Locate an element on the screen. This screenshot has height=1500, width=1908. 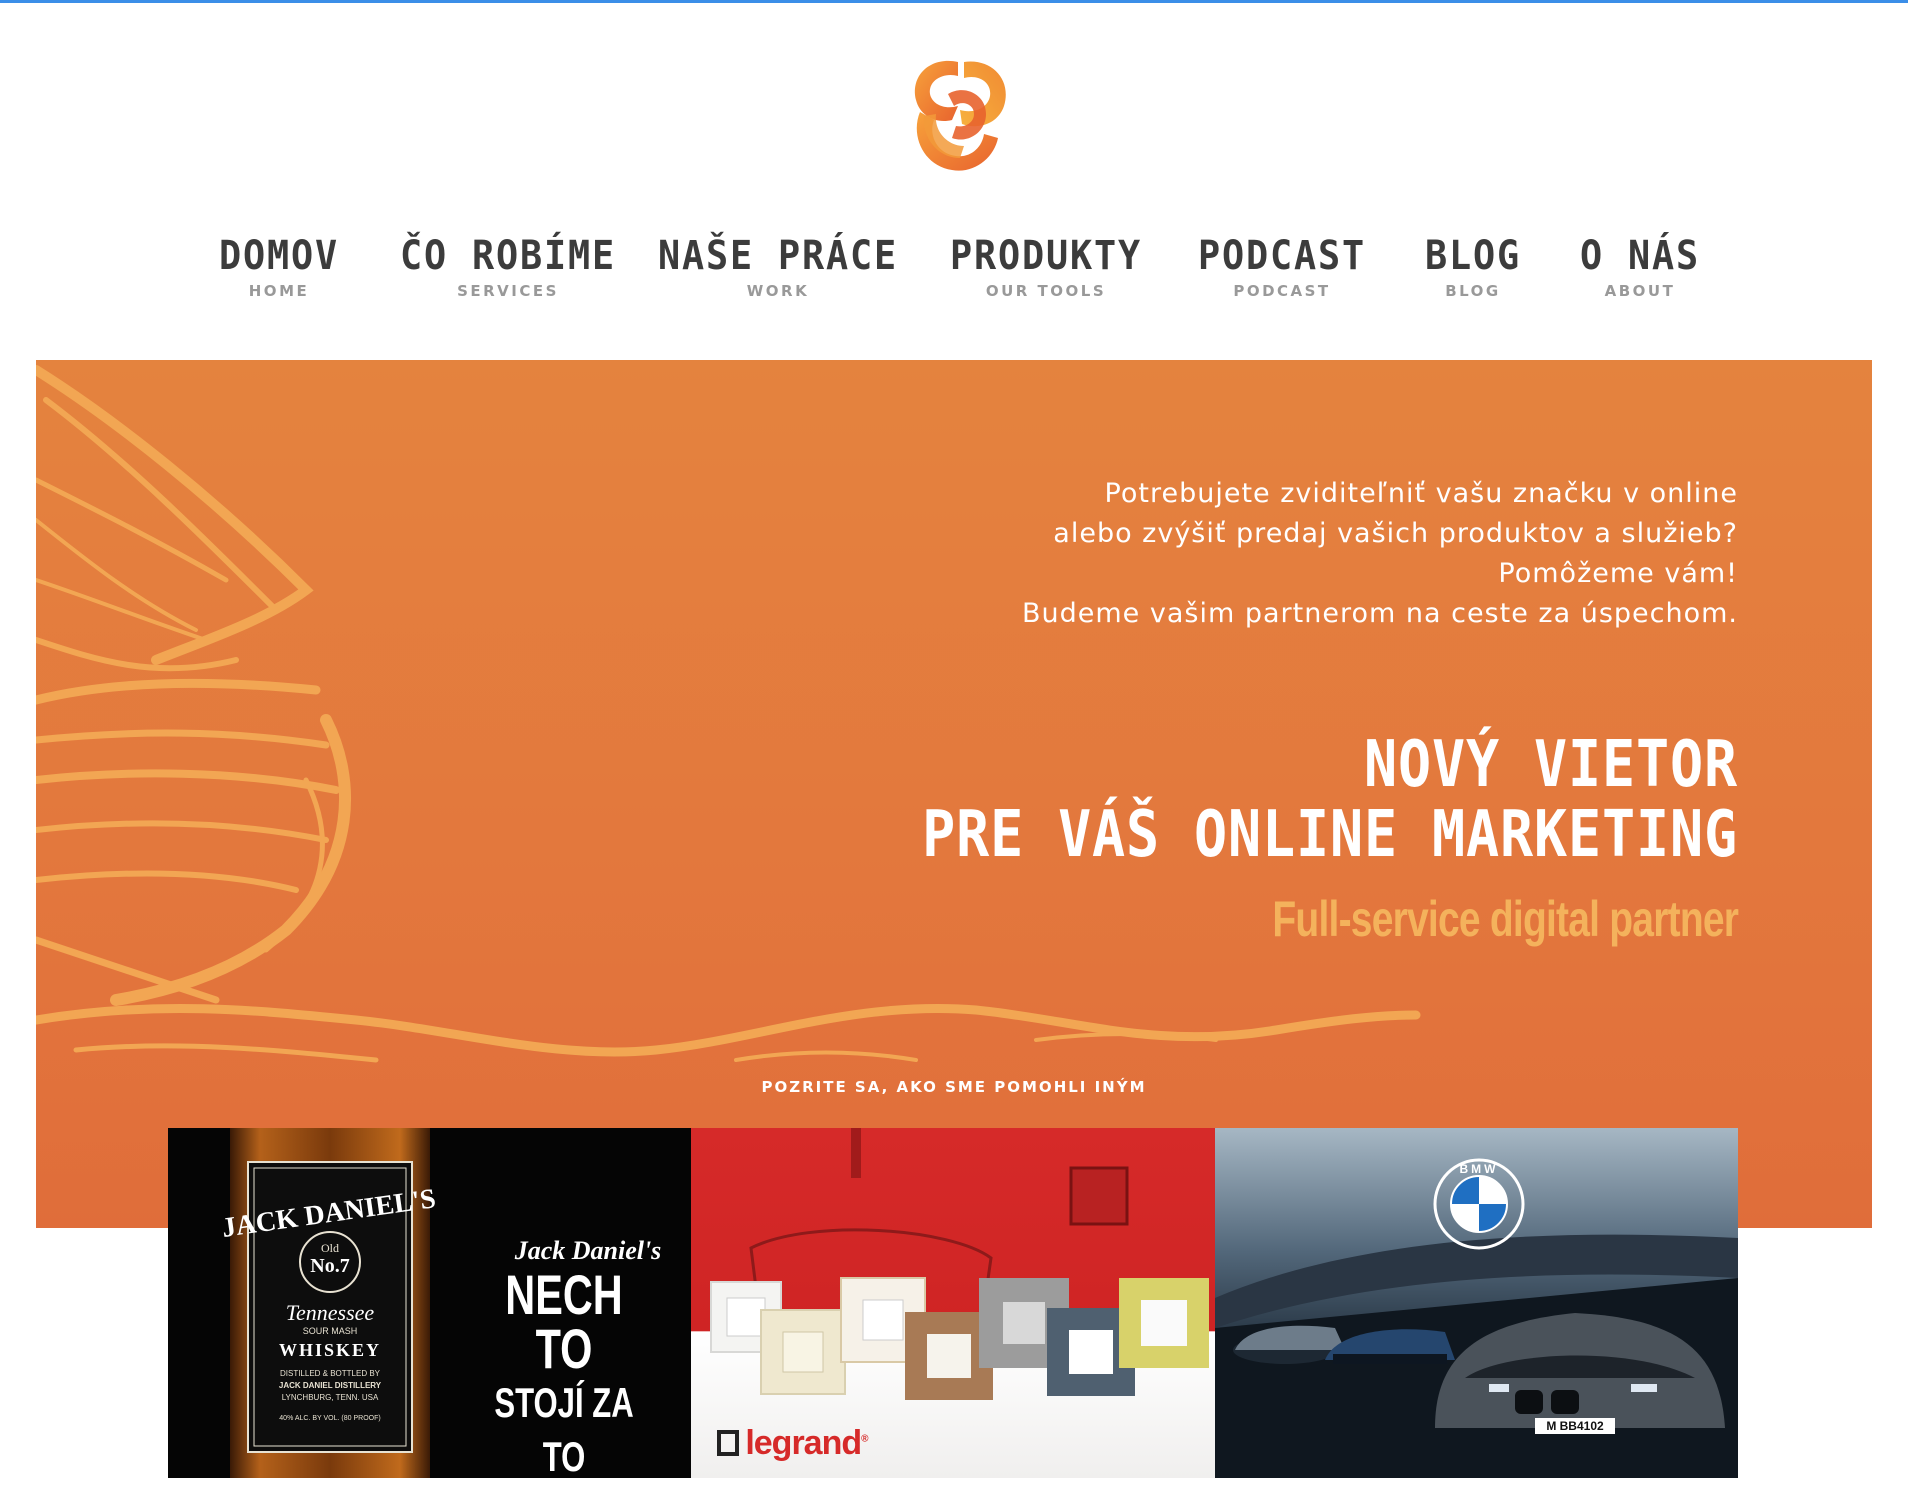
nav-item-products: PRODUKTY OUR TOOLS is located at coordinates (1046, 266).